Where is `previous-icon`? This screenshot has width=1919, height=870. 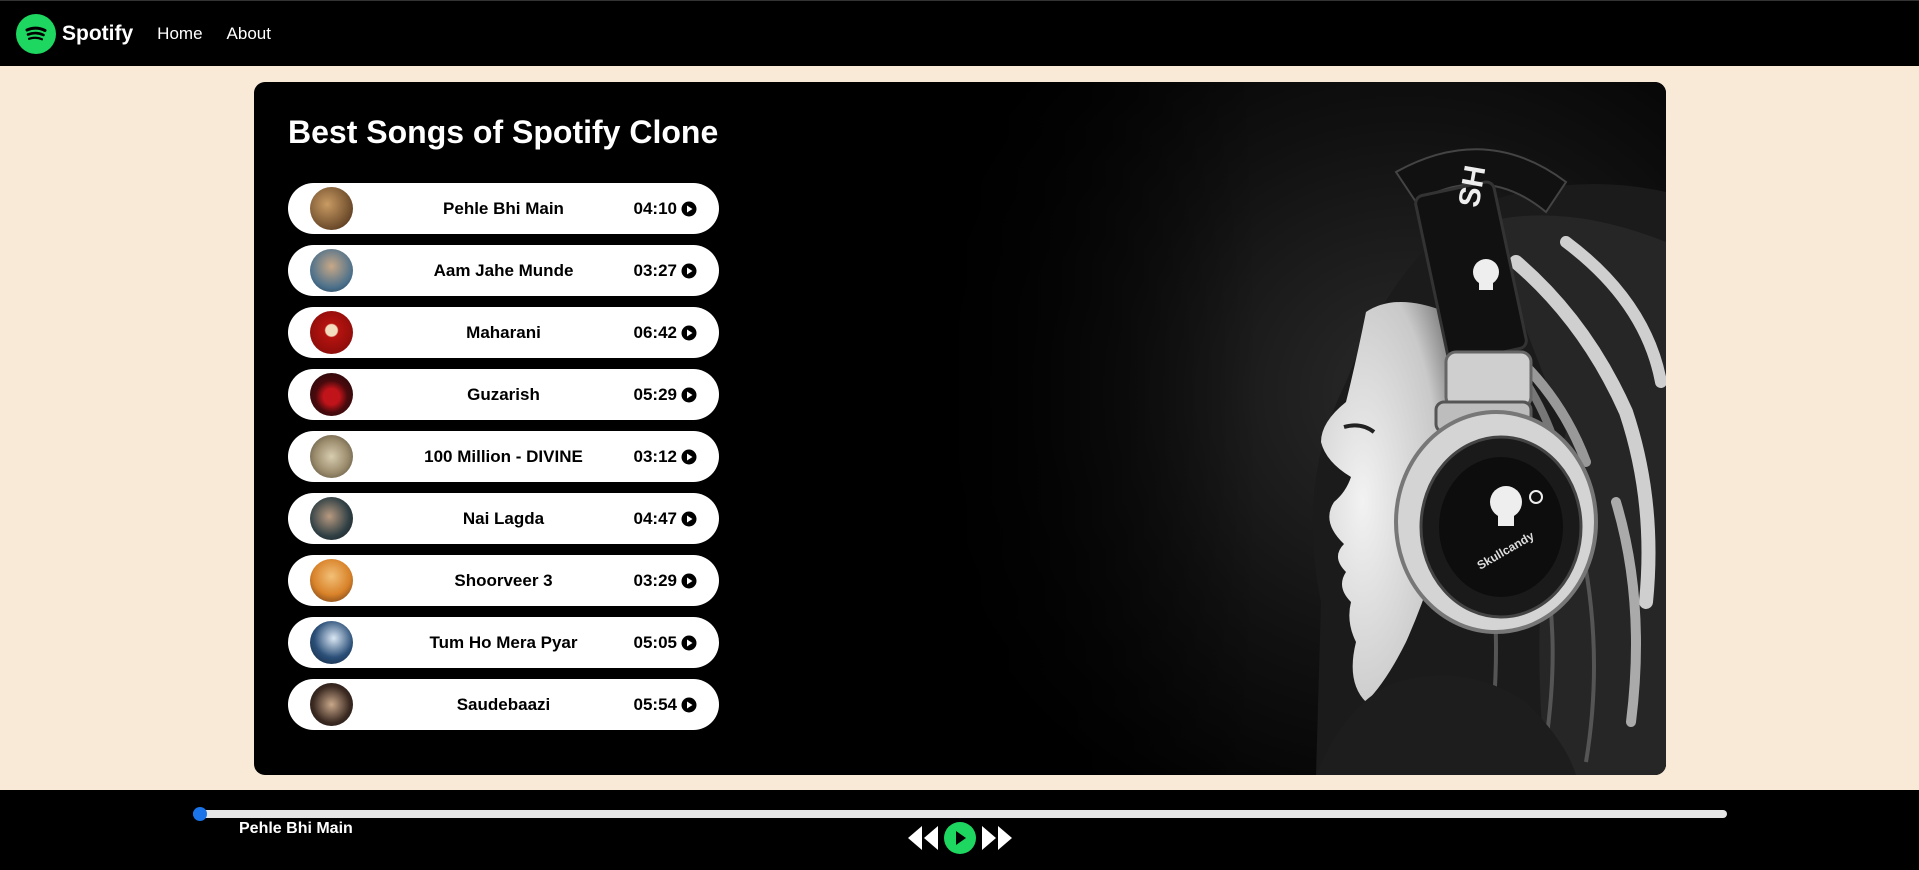 previous-icon is located at coordinates (923, 838).